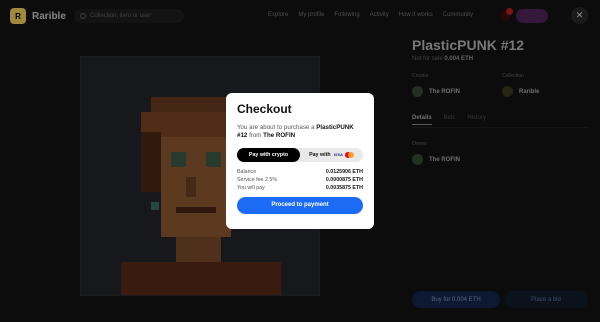  I want to click on service-fee-label: Service fee 2.5%, so click(257, 179).